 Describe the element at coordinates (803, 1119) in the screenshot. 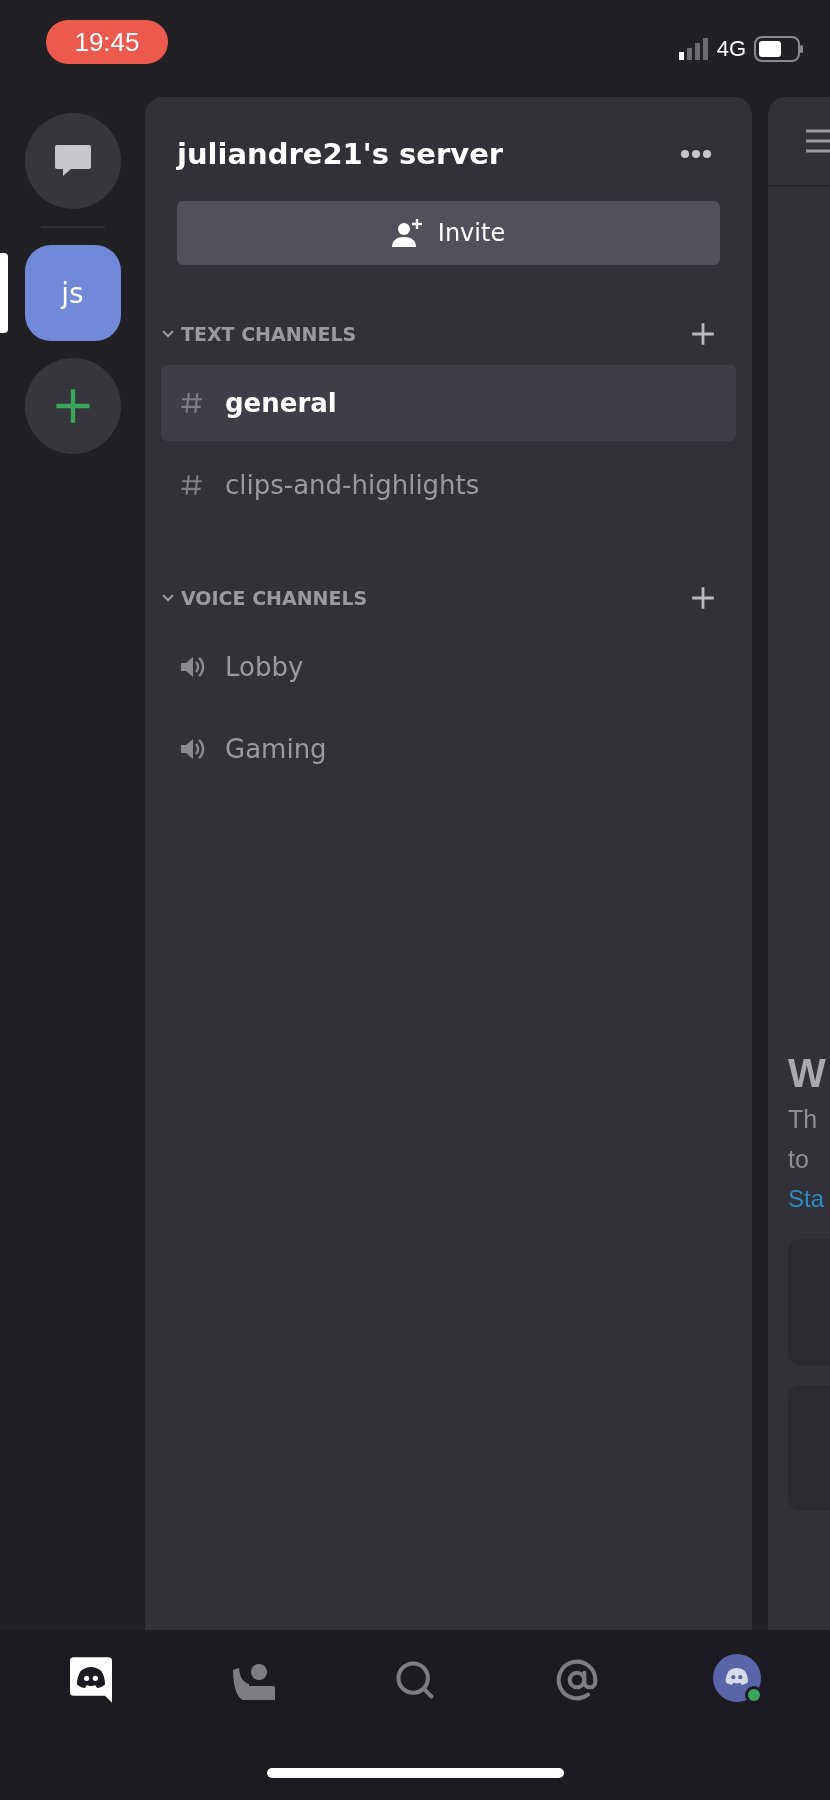

I see `welcome-text: Th` at that location.